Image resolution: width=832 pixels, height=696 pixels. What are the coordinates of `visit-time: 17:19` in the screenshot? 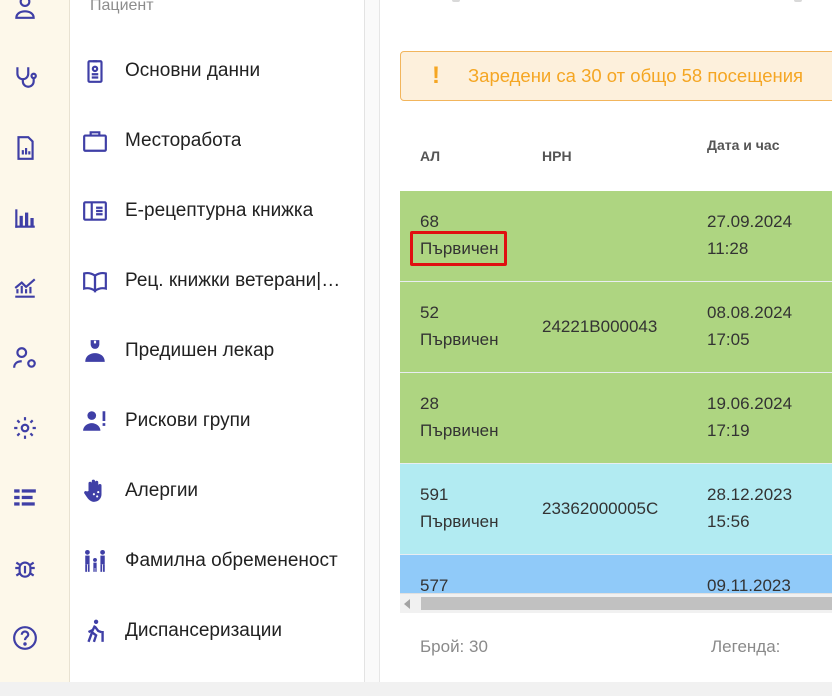 It's located at (728, 430).